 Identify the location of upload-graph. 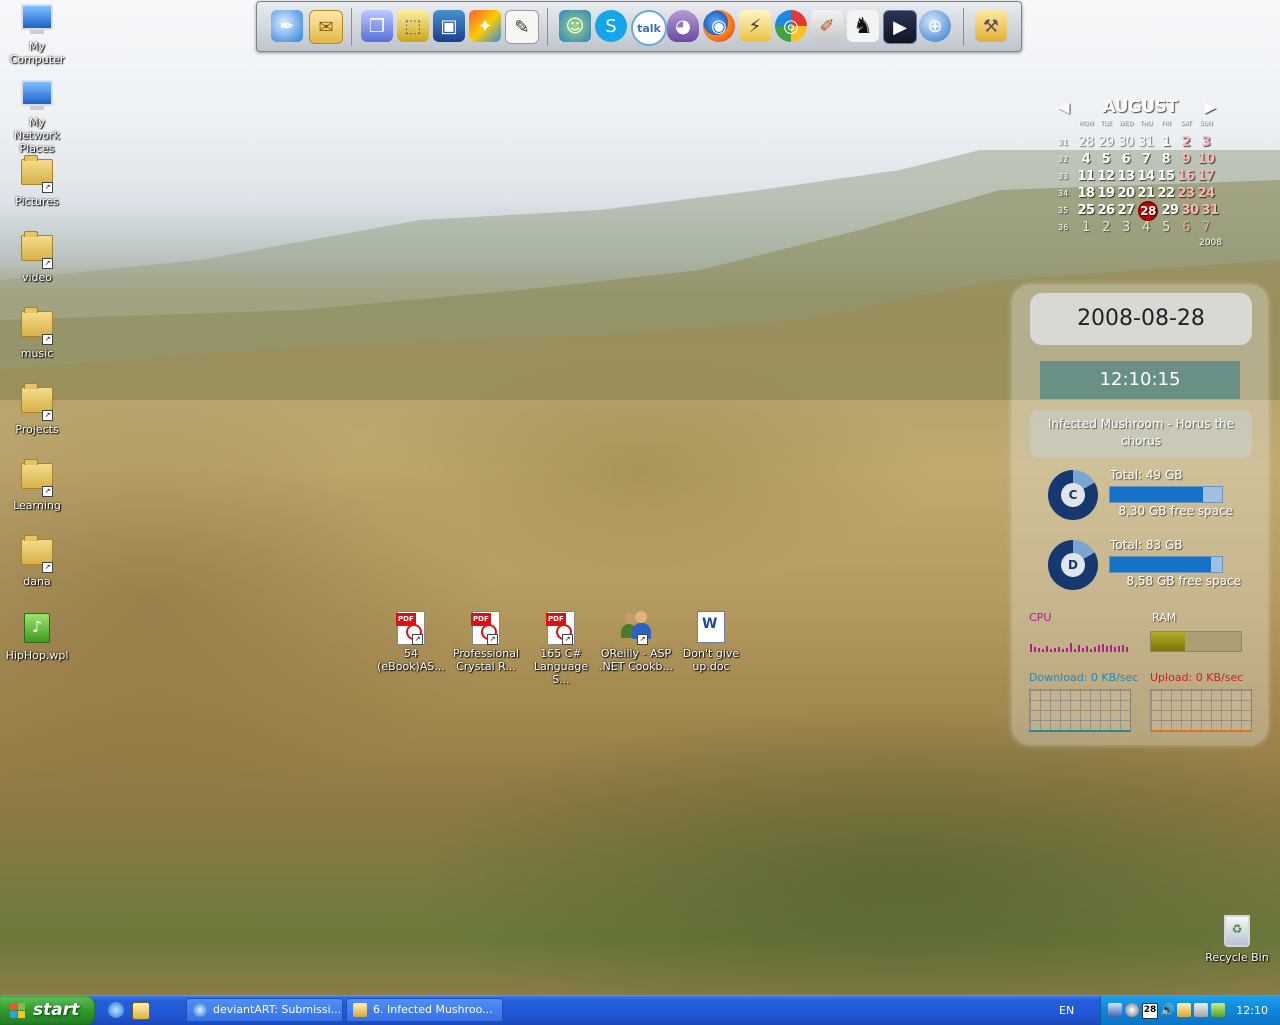
(1201, 710).